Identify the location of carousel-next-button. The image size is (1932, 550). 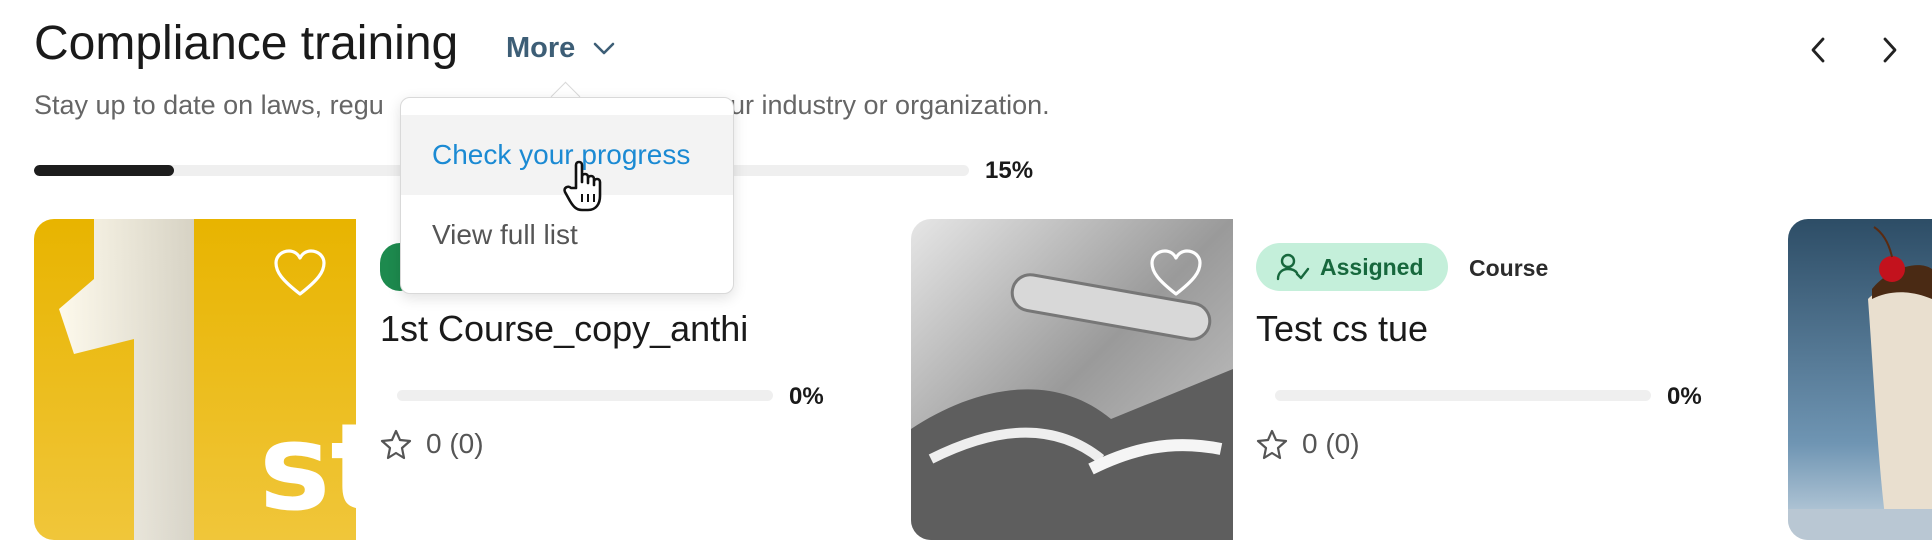
(1890, 50).